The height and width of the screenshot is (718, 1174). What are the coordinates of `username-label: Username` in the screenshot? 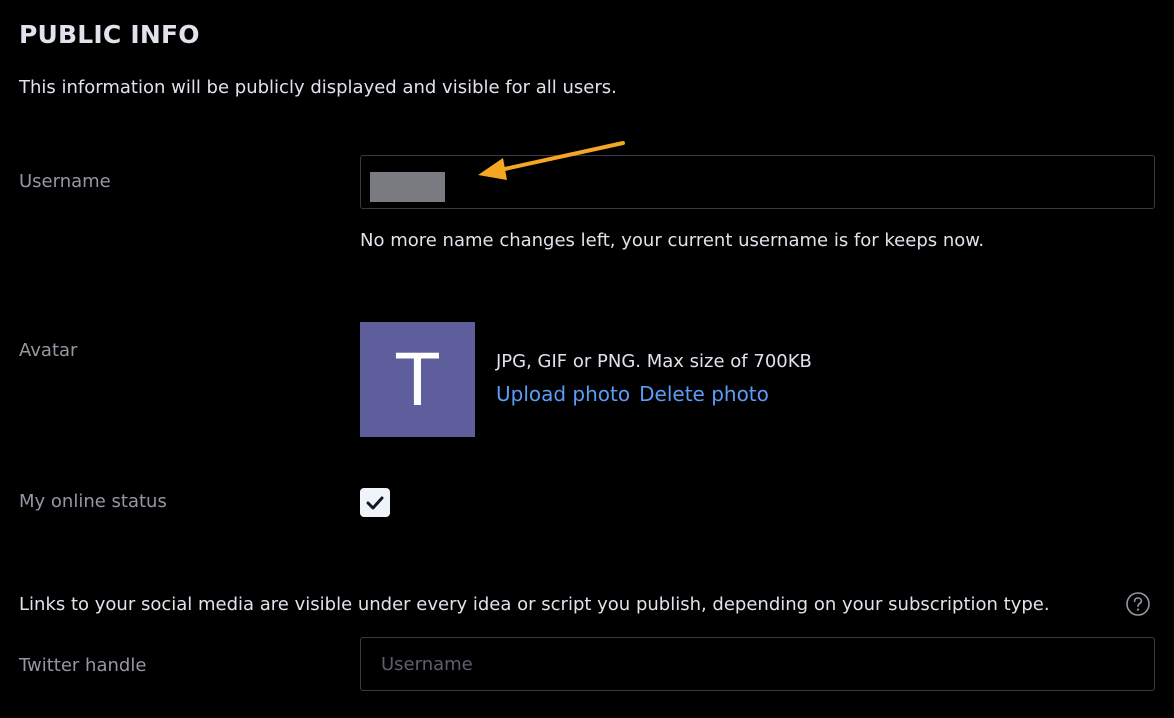 It's located at (65, 181).